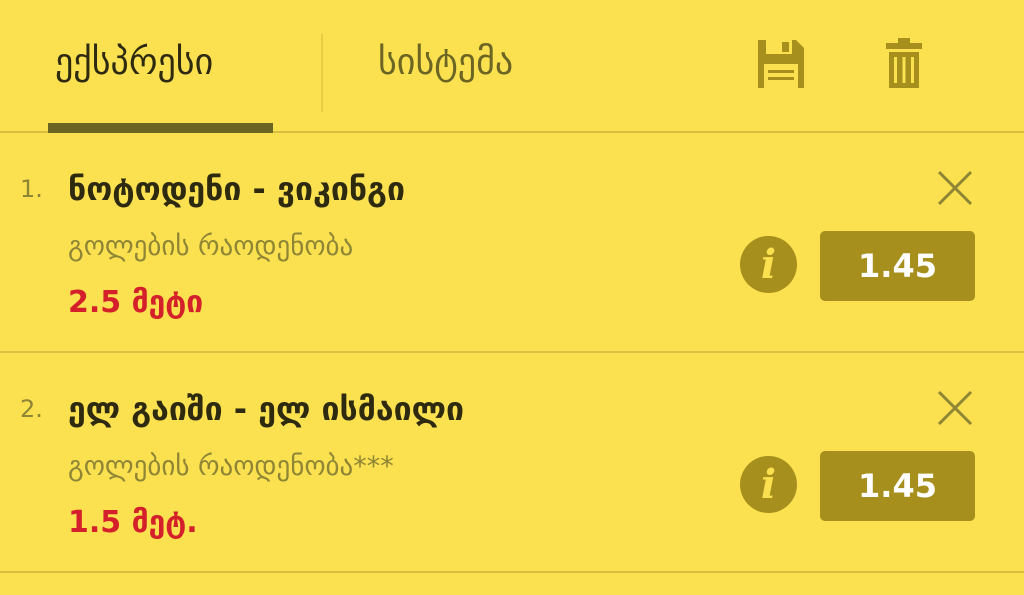 The image size is (1024, 595). I want to click on tab-express: ექსპრესი, so click(134, 63).